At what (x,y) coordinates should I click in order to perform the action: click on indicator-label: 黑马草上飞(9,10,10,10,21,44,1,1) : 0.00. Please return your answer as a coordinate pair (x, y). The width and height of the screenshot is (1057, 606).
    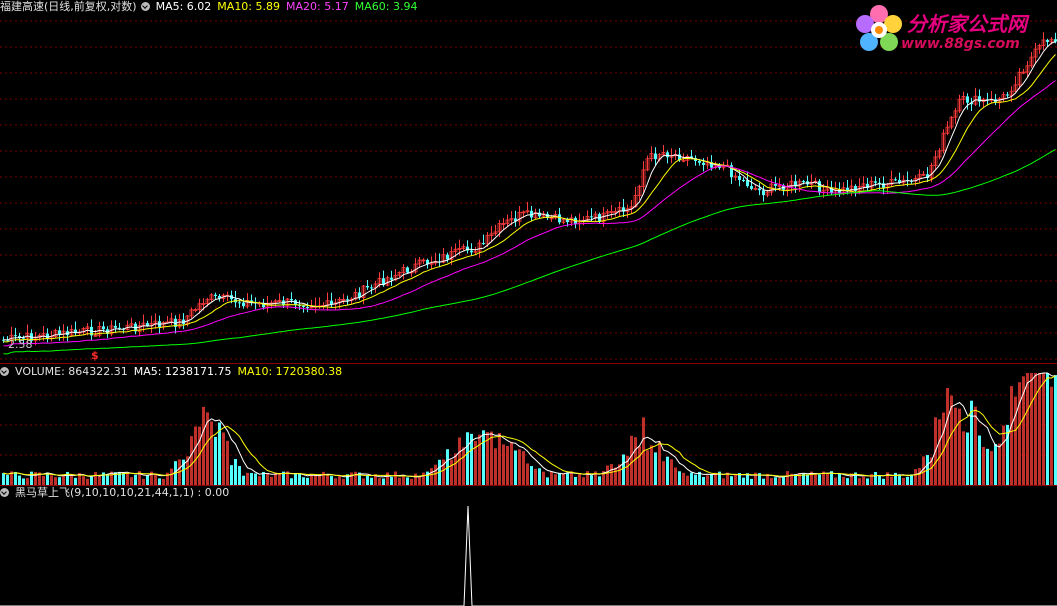
    Looking at the image, I should click on (122, 492).